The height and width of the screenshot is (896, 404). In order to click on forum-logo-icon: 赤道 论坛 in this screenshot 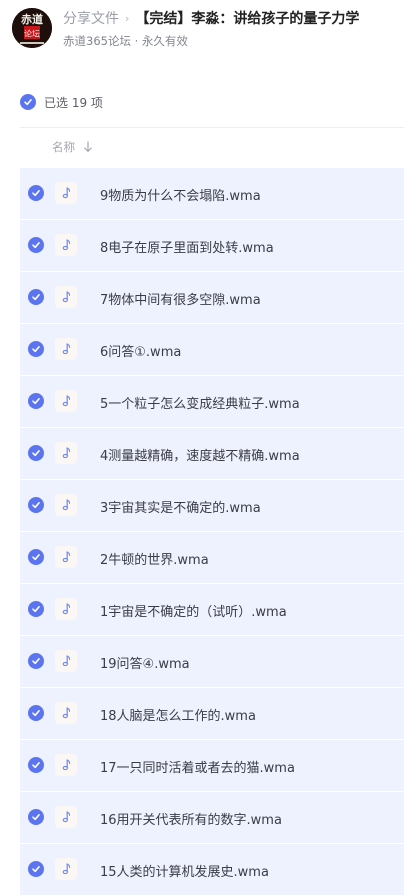, I will do `click(32, 28)`.